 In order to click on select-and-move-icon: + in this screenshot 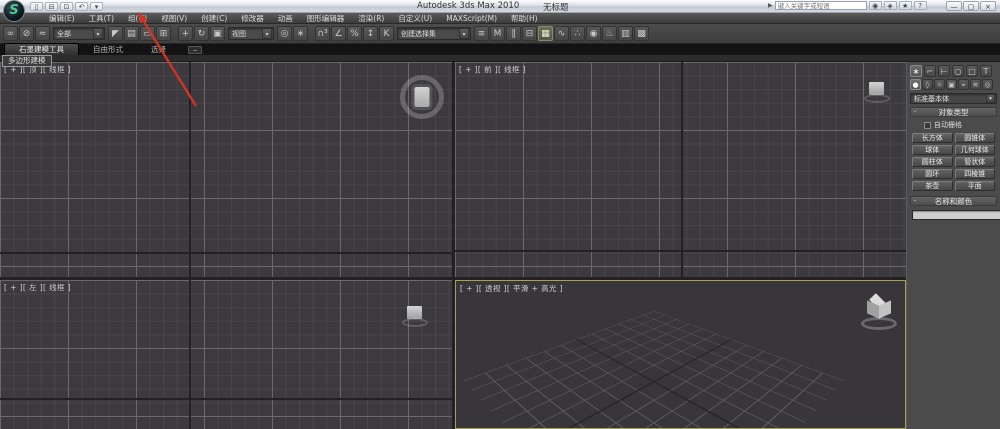, I will do `click(185, 33)`.